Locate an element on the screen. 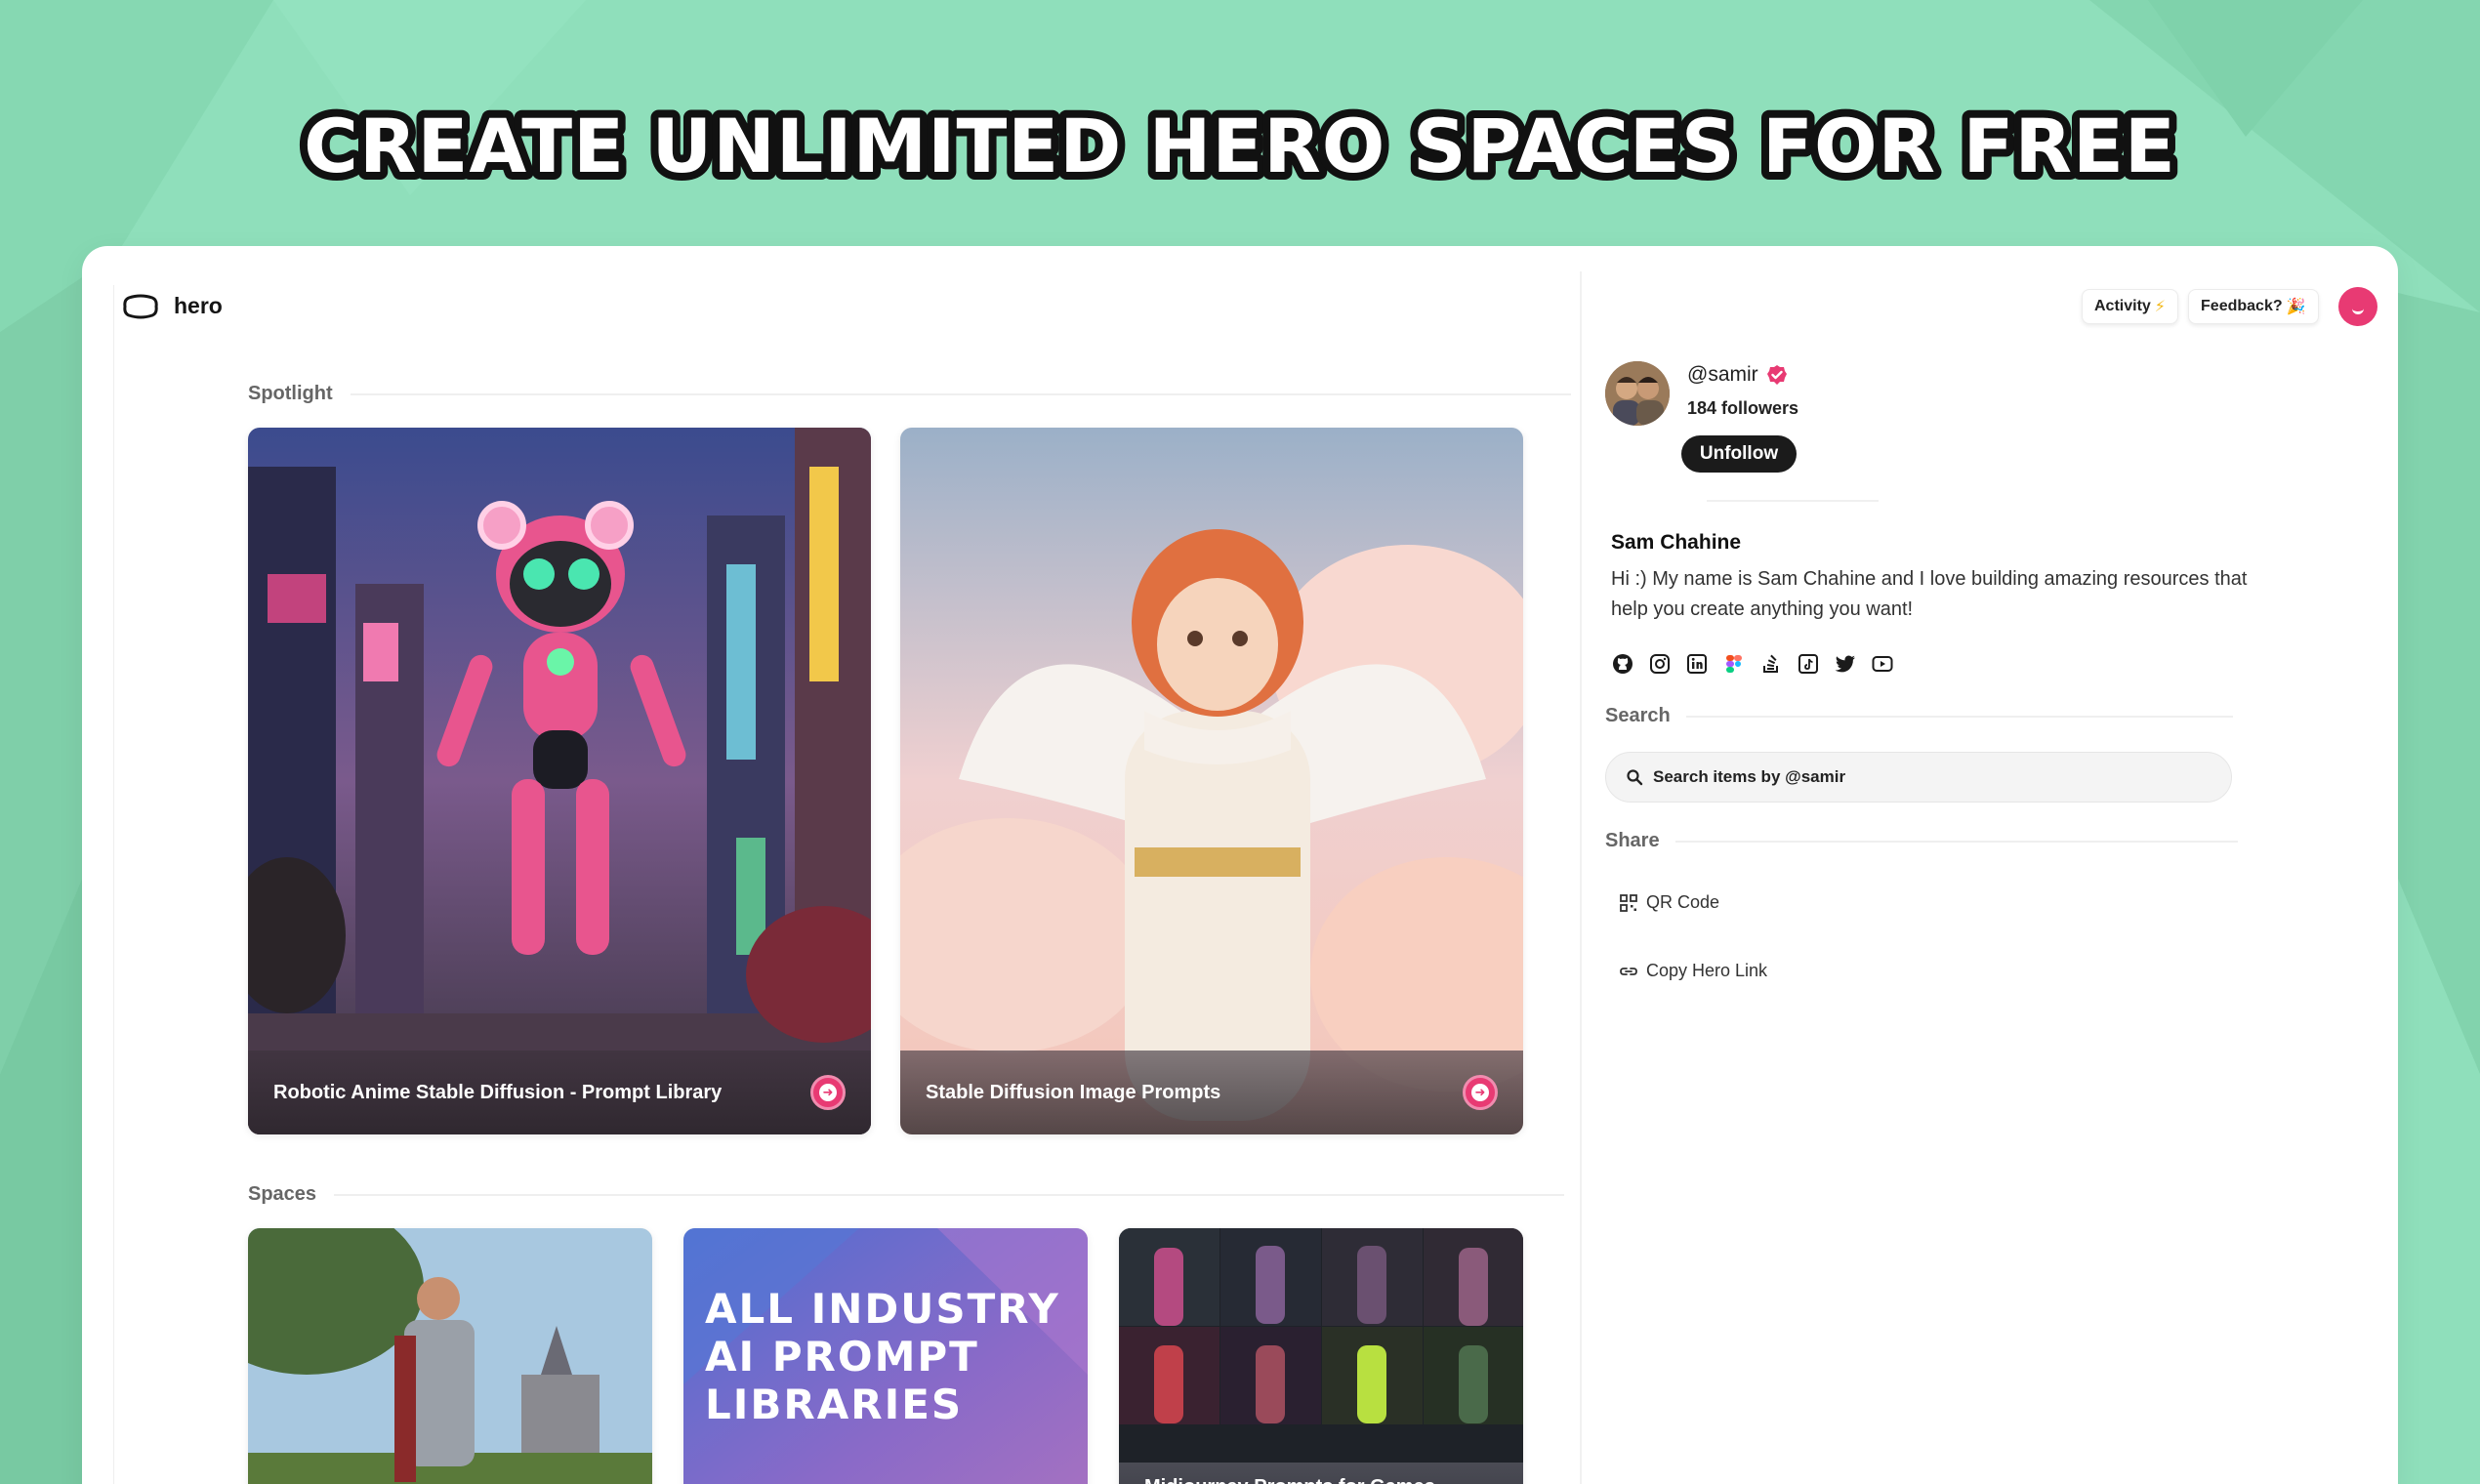 Image resolution: width=2480 pixels, height=1484 pixels. user-avatar-button is located at coordinates (2357, 306).